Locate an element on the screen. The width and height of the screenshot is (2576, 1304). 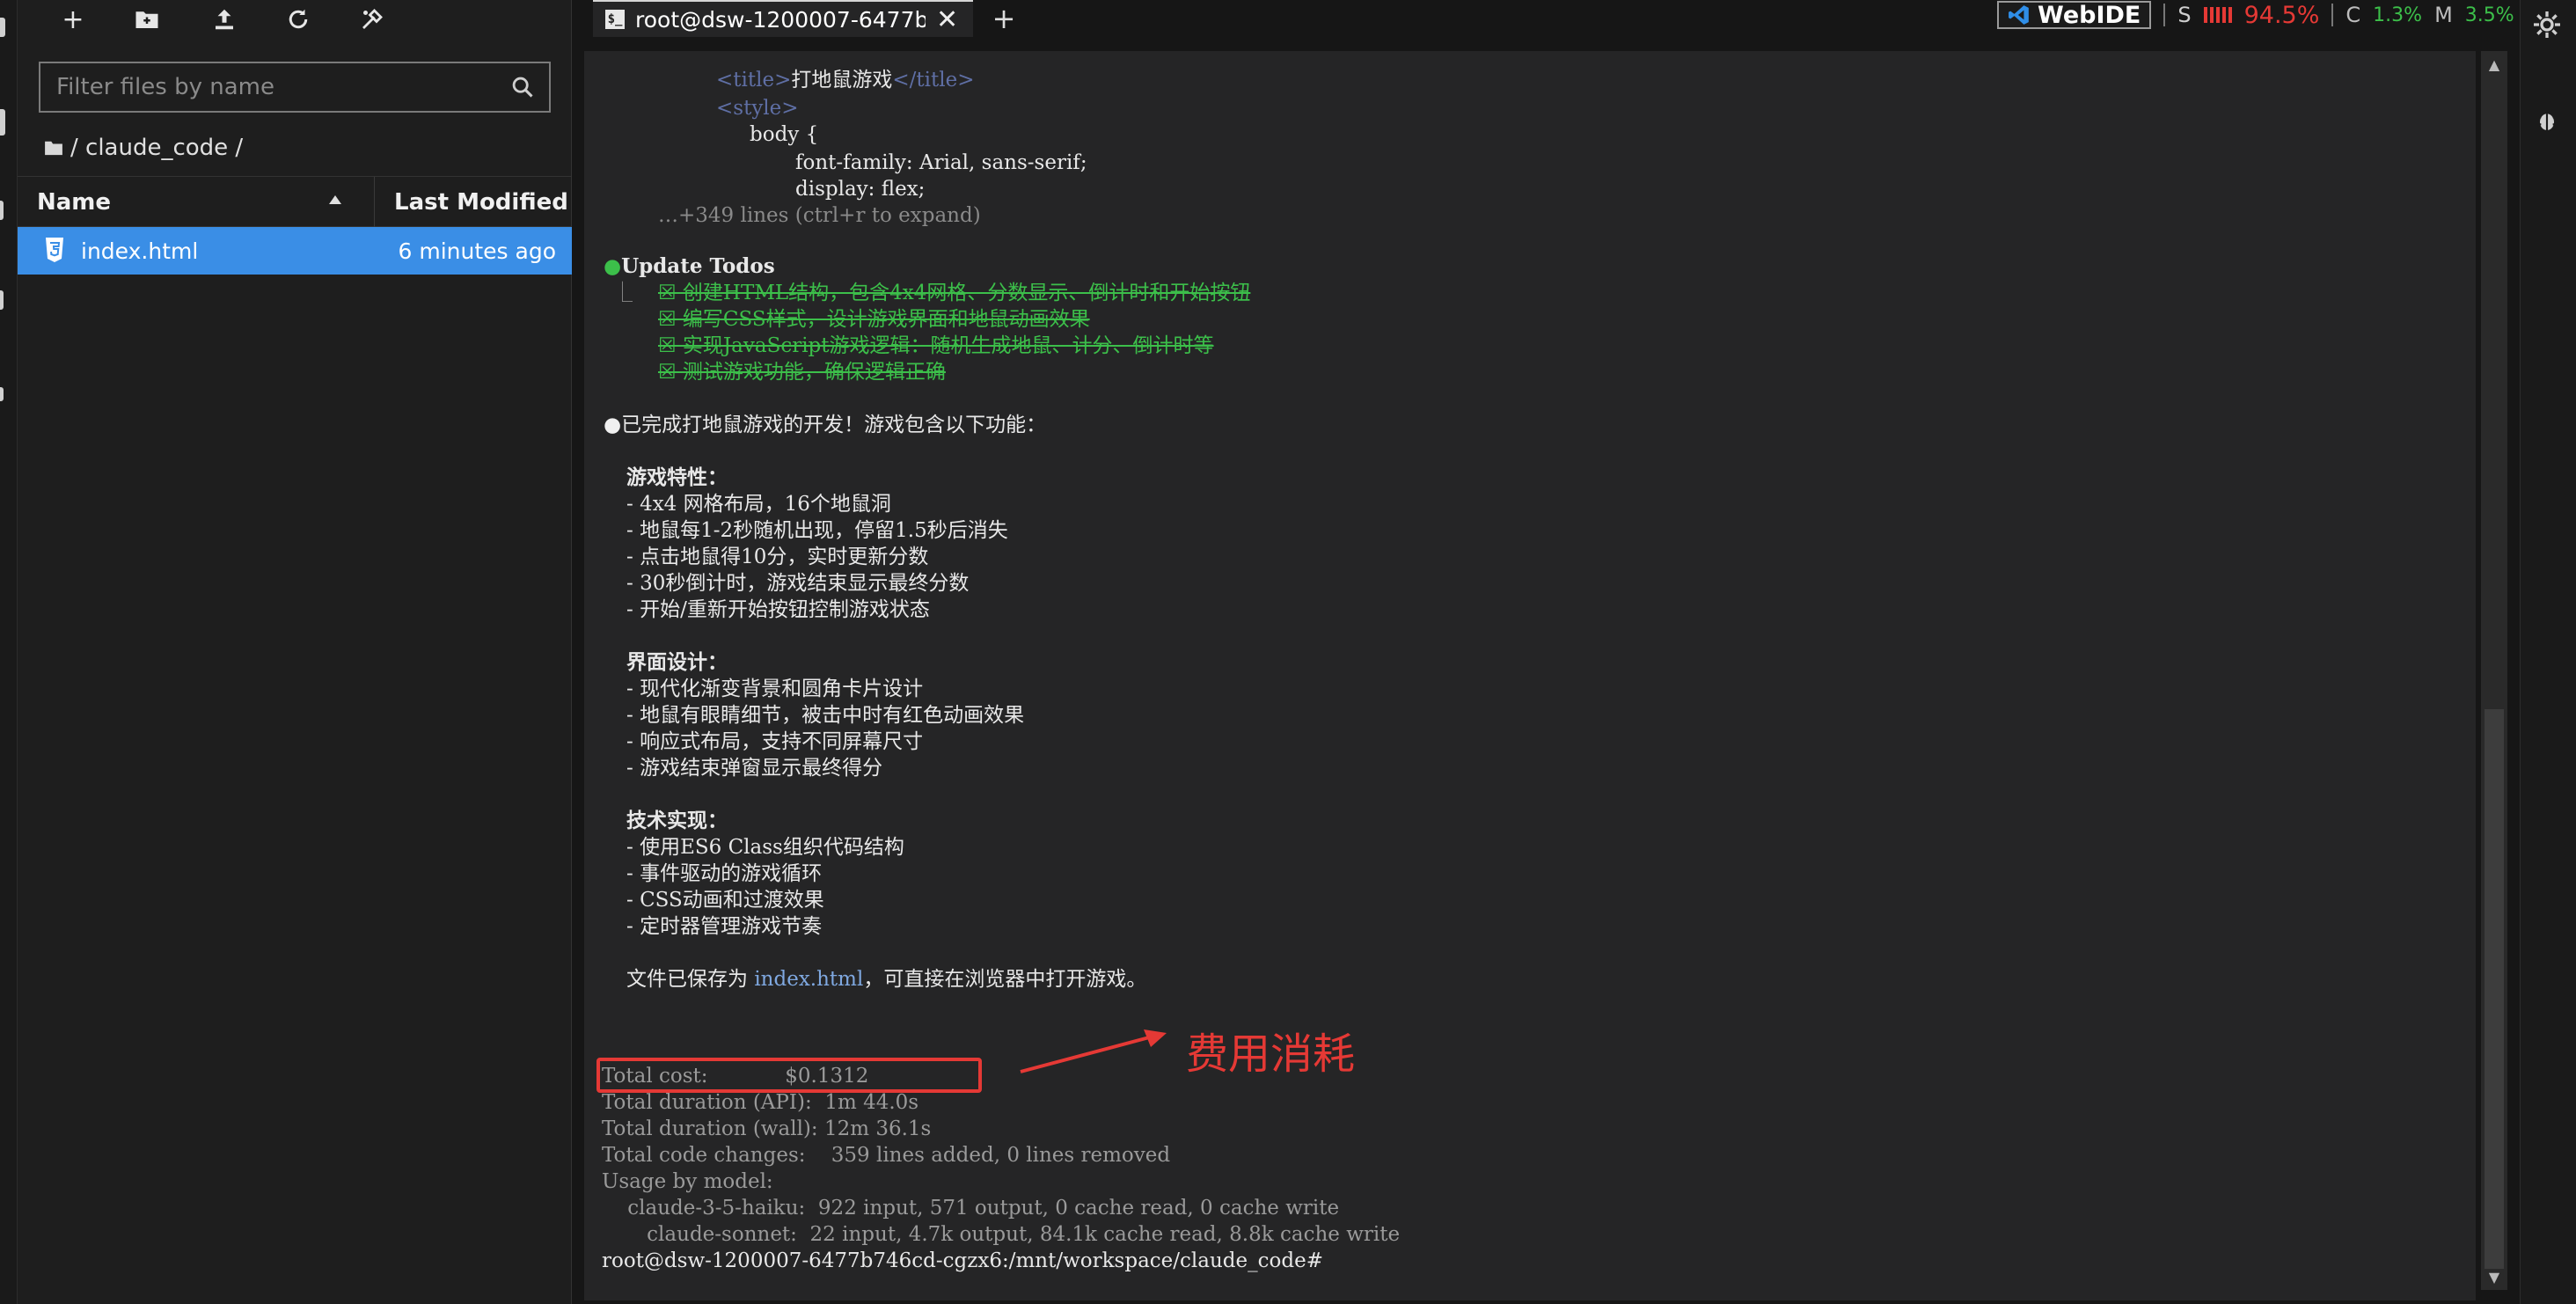
breadcrumb-path: / claude_code / is located at coordinates (156, 148).